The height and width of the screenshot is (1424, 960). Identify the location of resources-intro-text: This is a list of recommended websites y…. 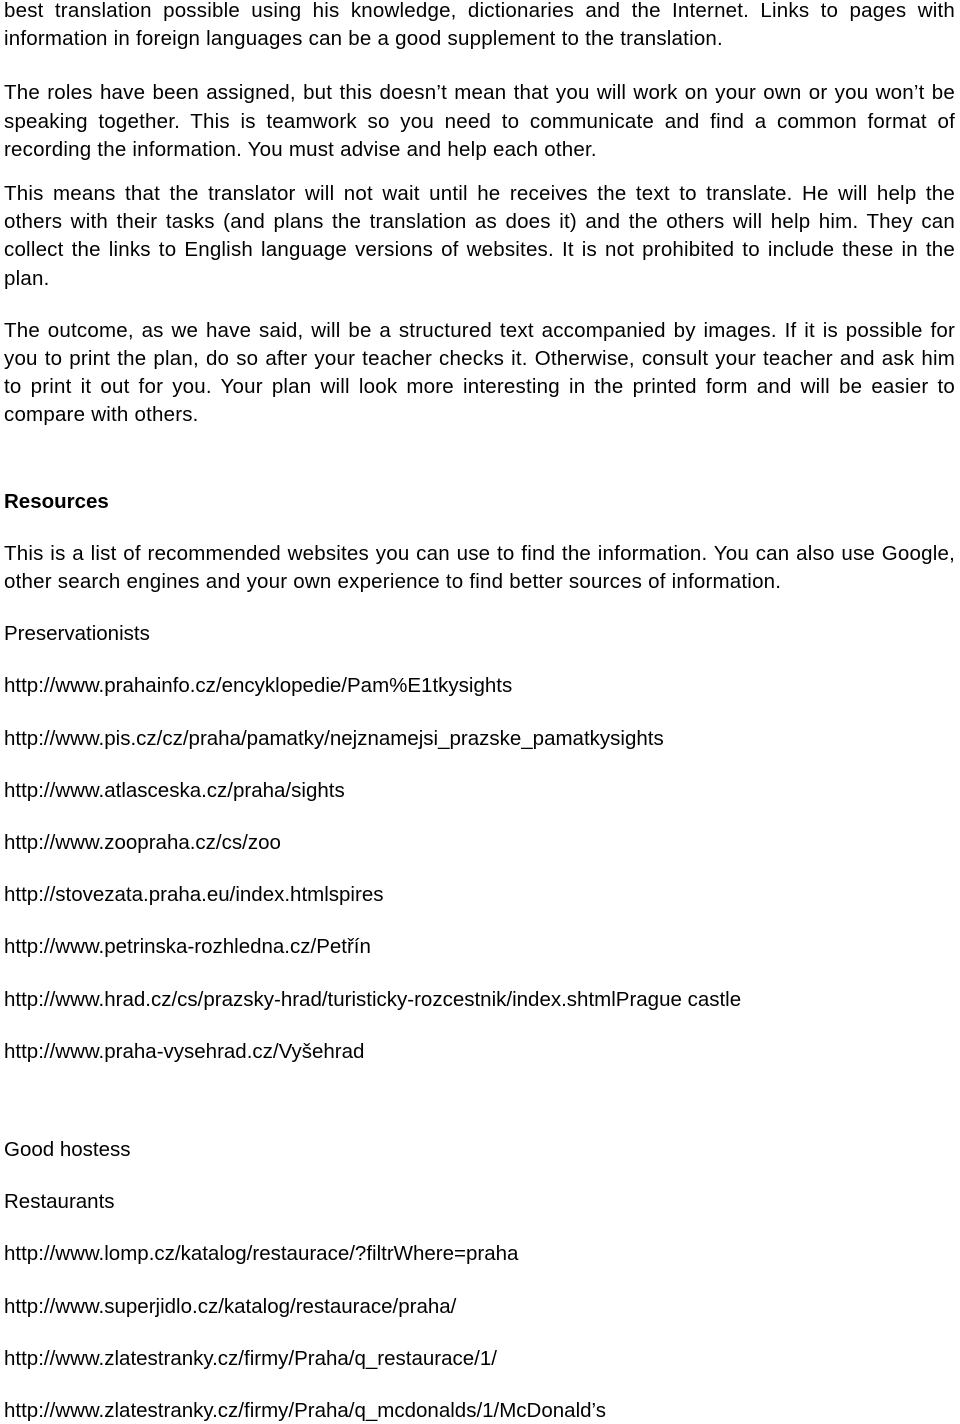
(479, 567).